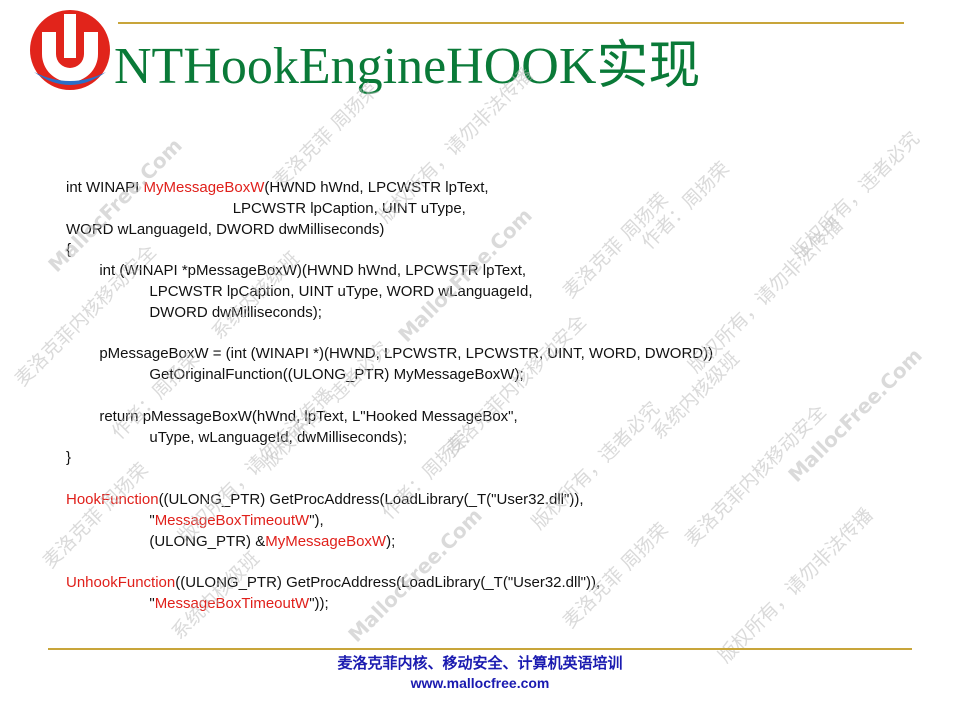 The image size is (960, 720). What do you see at coordinates (496, 230) in the screenshot?
I see `code-line: WORD wLanguageId, DWORD dwMilliseconds)` at bounding box center [496, 230].